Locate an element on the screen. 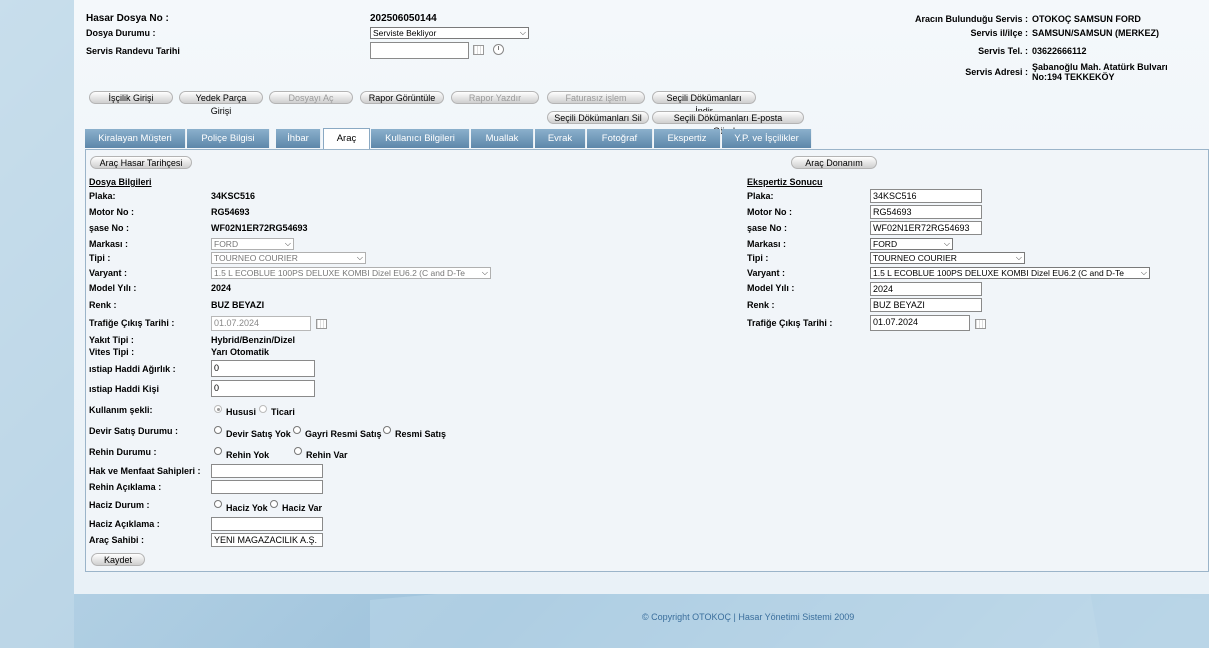 The image size is (1209, 648). devir-yok-label: Devir Satış Yok is located at coordinates (258, 434).